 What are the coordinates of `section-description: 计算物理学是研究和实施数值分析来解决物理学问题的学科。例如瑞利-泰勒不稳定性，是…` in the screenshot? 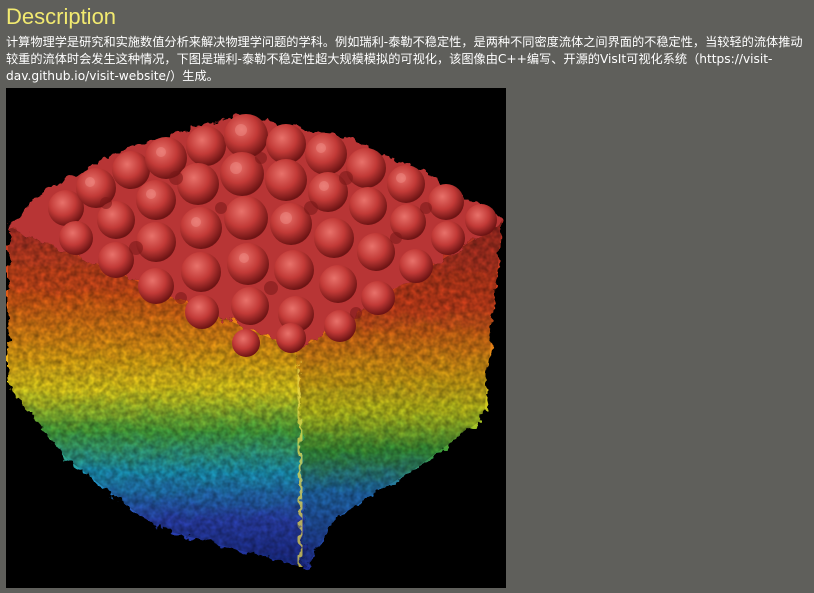 It's located at (404, 59).